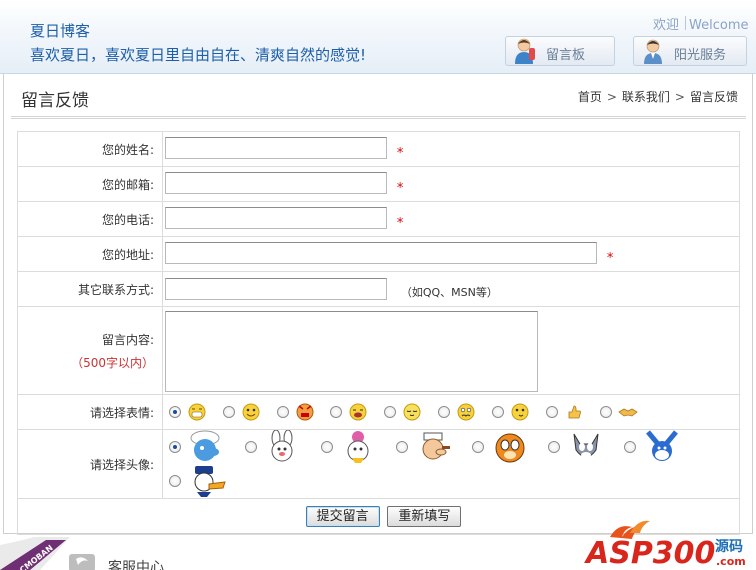  What do you see at coordinates (90, 184) in the screenshot?
I see `email-label: 您的邮箱:` at bounding box center [90, 184].